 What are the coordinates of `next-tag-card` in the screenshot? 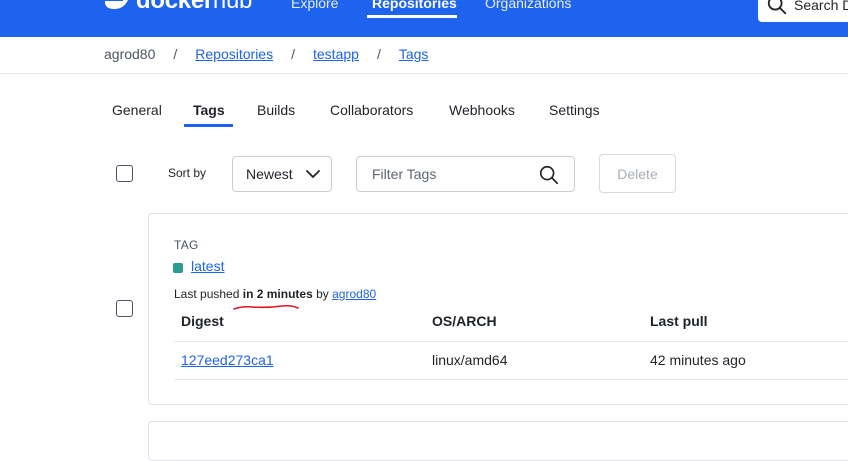 It's located at (498, 441).